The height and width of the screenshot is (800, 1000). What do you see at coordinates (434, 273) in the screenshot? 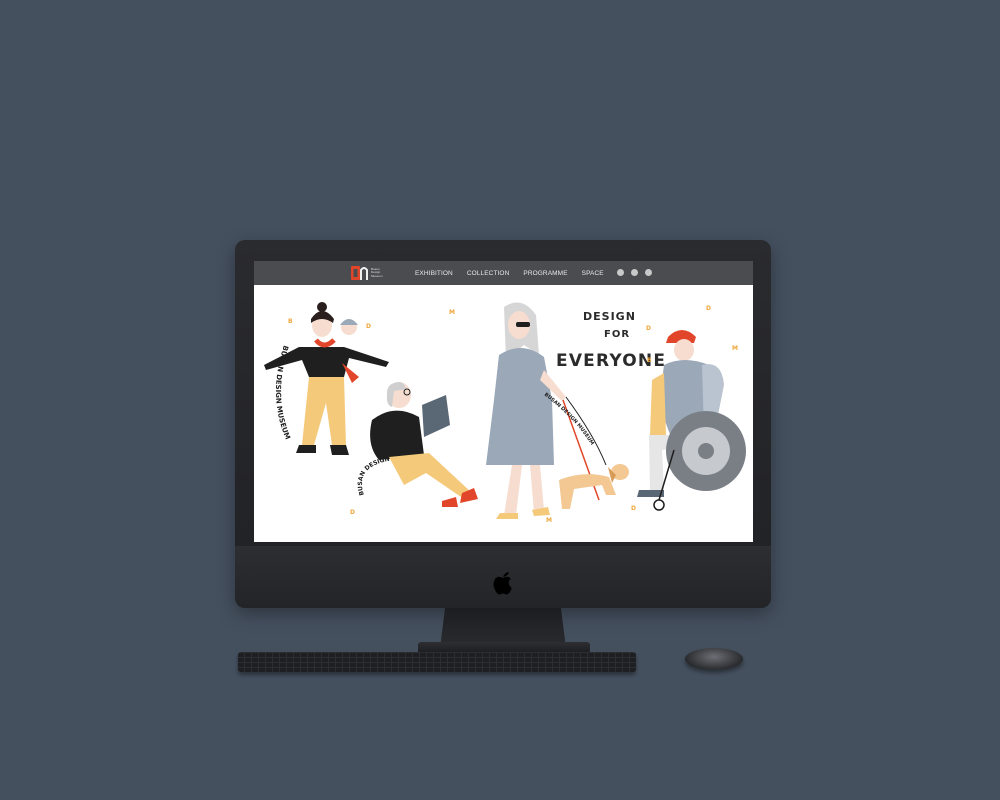
I see `nav-item-exhibition: EXHIBITION` at bounding box center [434, 273].